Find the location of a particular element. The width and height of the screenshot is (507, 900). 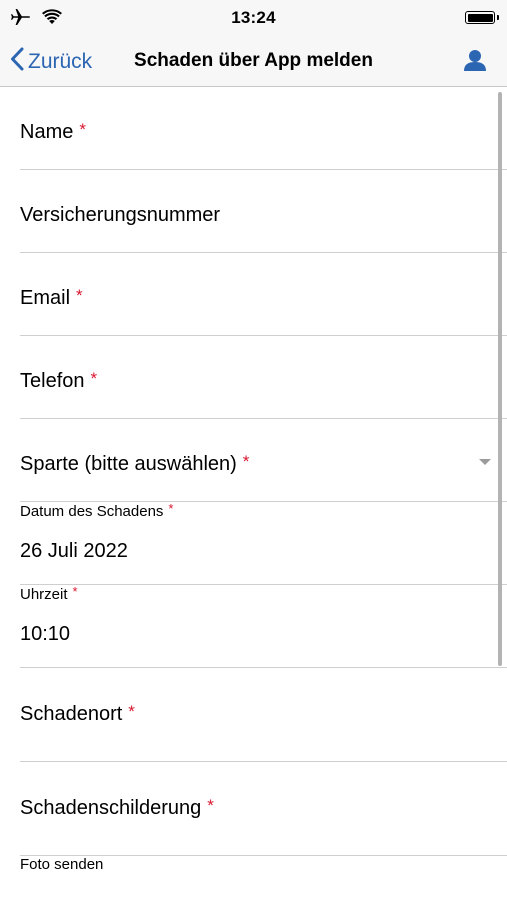

page-title-text: Schaden über App melden is located at coordinates (253, 60).